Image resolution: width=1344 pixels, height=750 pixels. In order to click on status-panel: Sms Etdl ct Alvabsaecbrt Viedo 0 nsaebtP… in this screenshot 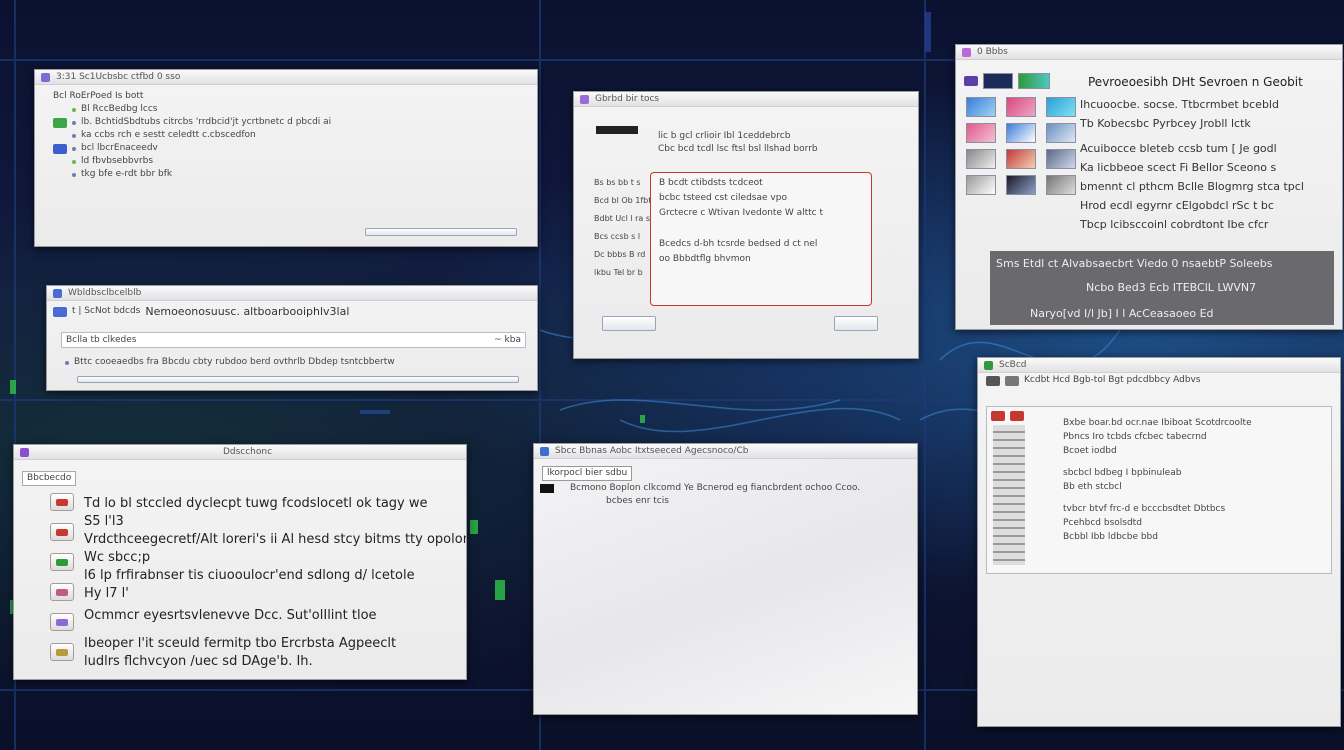, I will do `click(1162, 288)`.